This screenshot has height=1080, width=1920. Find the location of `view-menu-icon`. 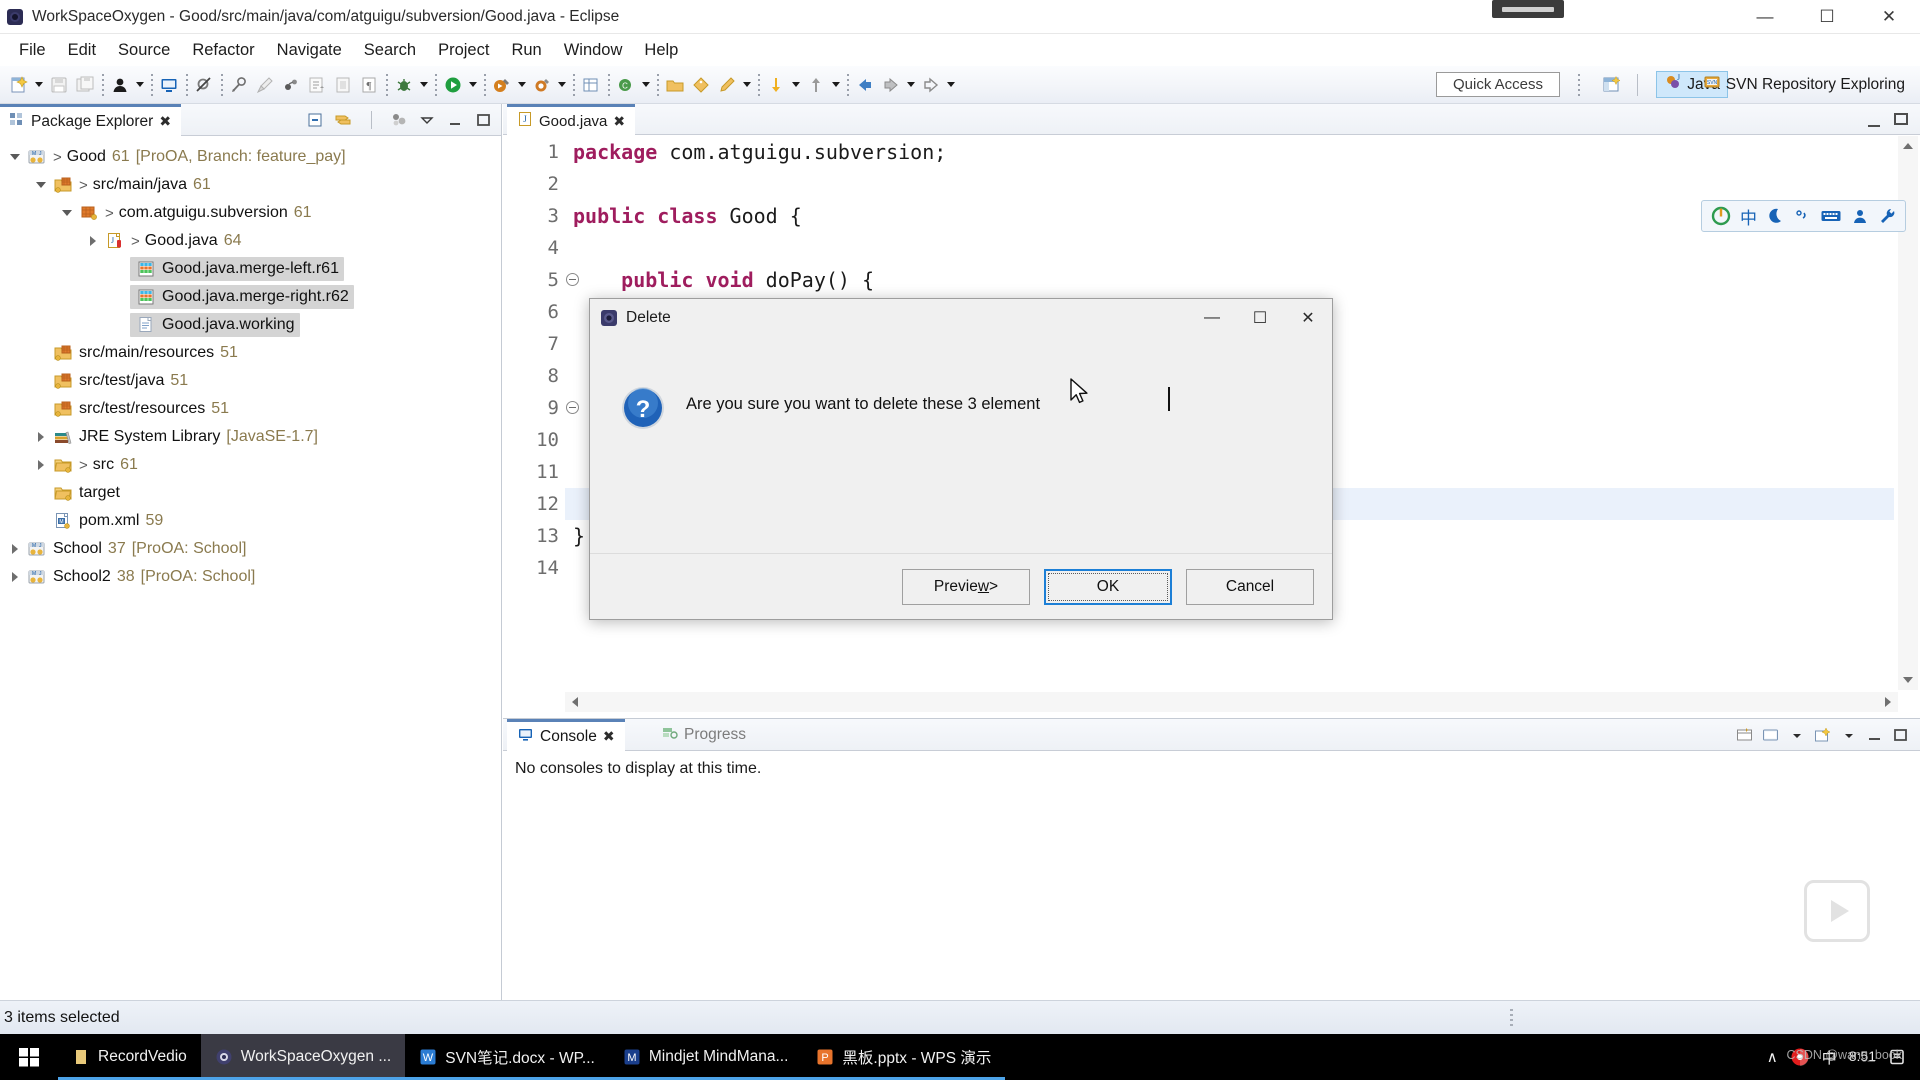

view-menu-icon is located at coordinates (427, 120).